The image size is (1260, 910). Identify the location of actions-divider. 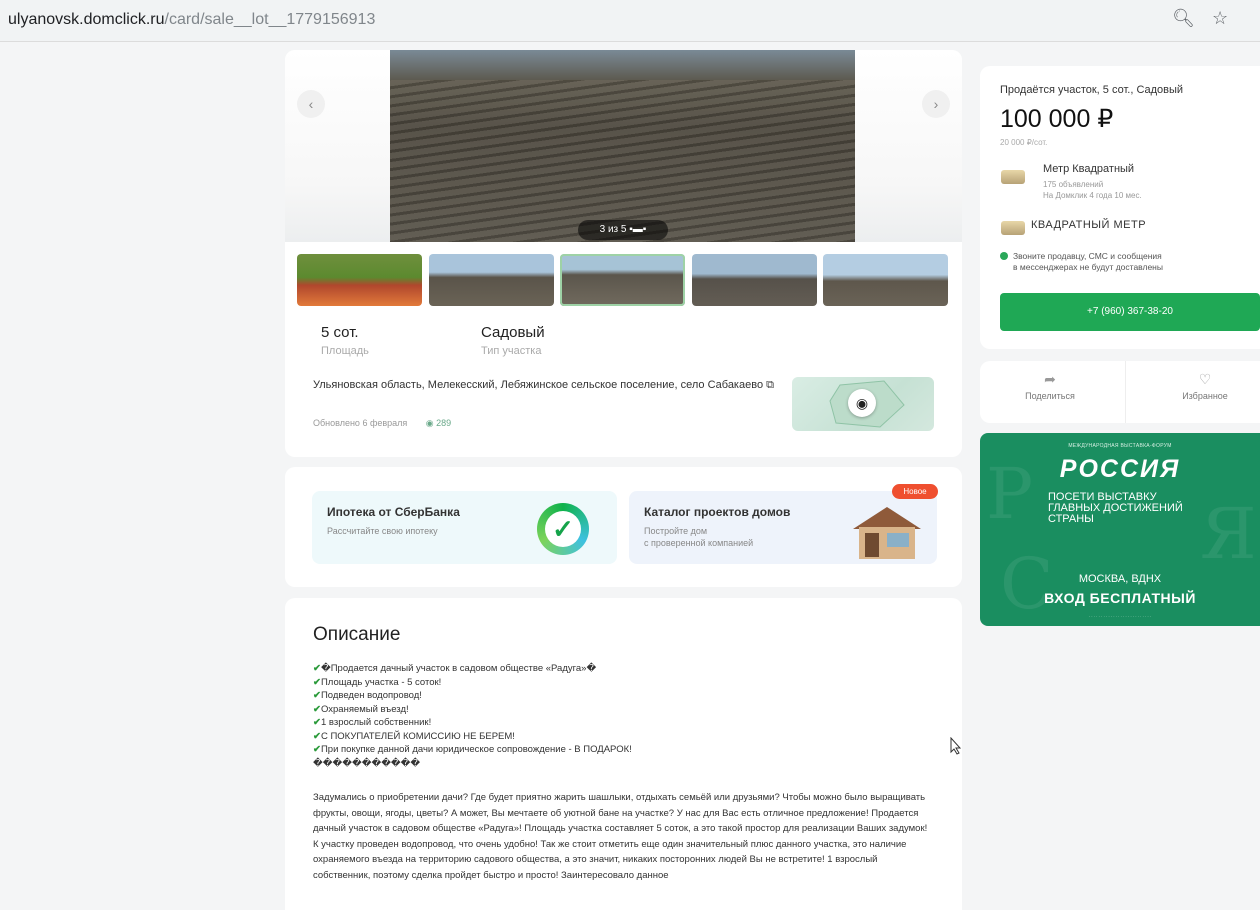
(1125, 392).